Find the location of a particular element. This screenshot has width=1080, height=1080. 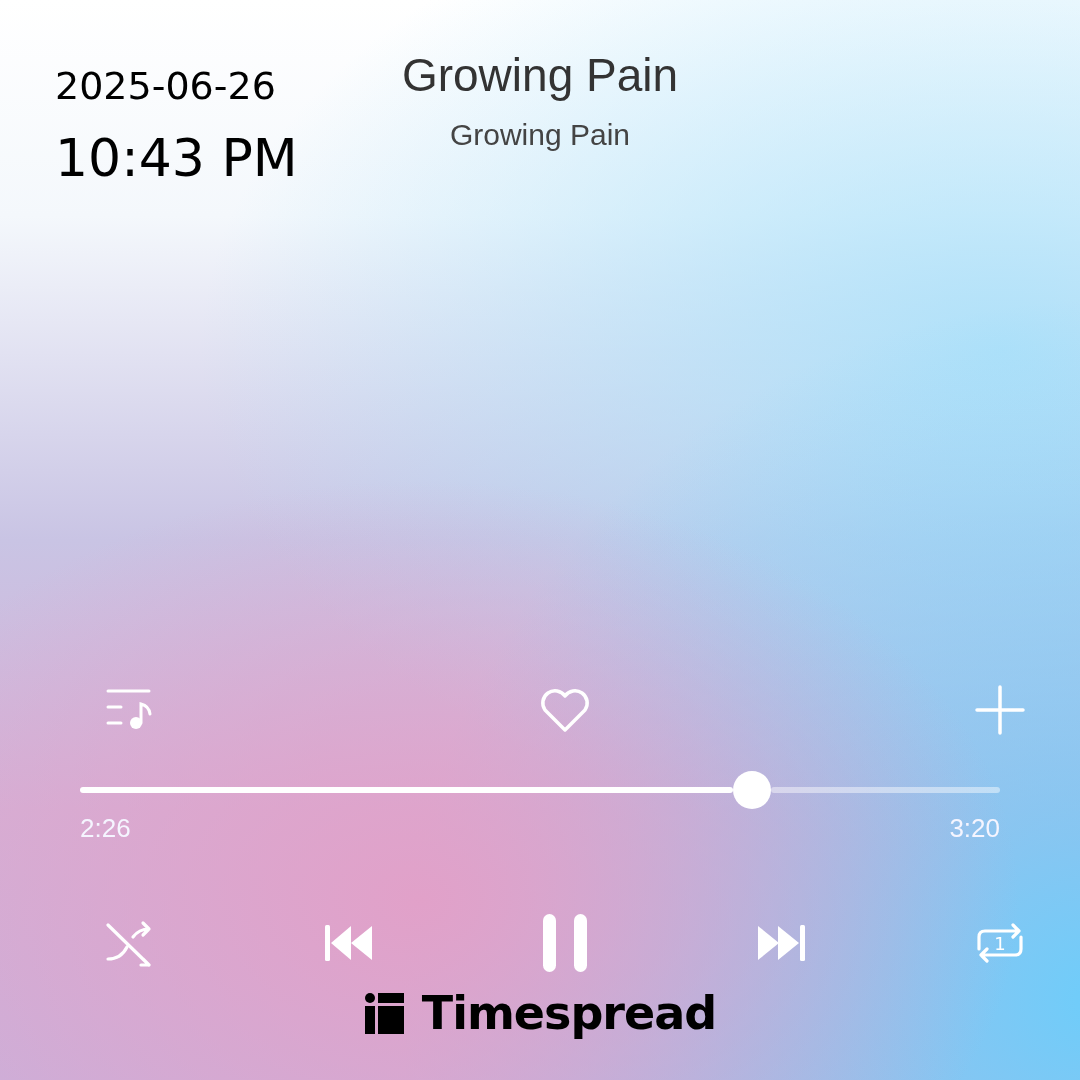

total-time: 3:20 is located at coordinates (974, 828).